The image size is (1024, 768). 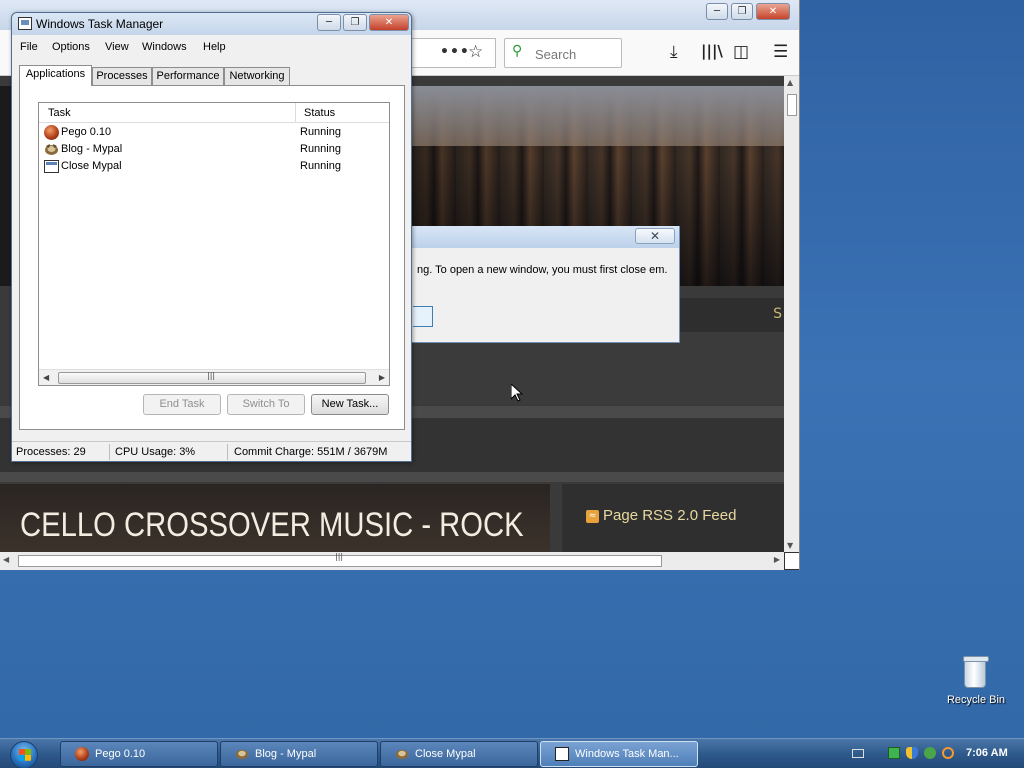 What do you see at coordinates (742, 11) in the screenshot?
I see `browser-maximize-button: ❐` at bounding box center [742, 11].